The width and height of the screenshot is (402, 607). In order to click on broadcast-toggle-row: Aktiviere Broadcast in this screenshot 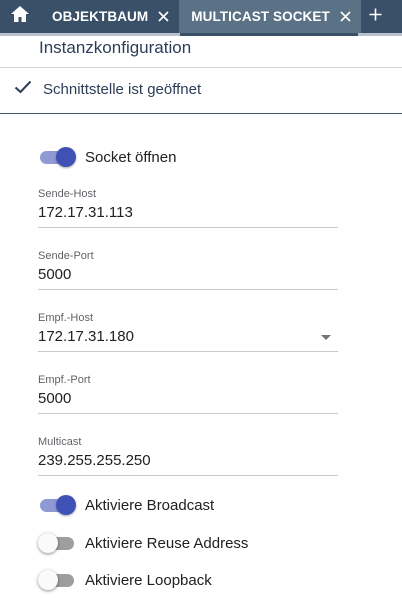, I will do `click(126, 505)`.